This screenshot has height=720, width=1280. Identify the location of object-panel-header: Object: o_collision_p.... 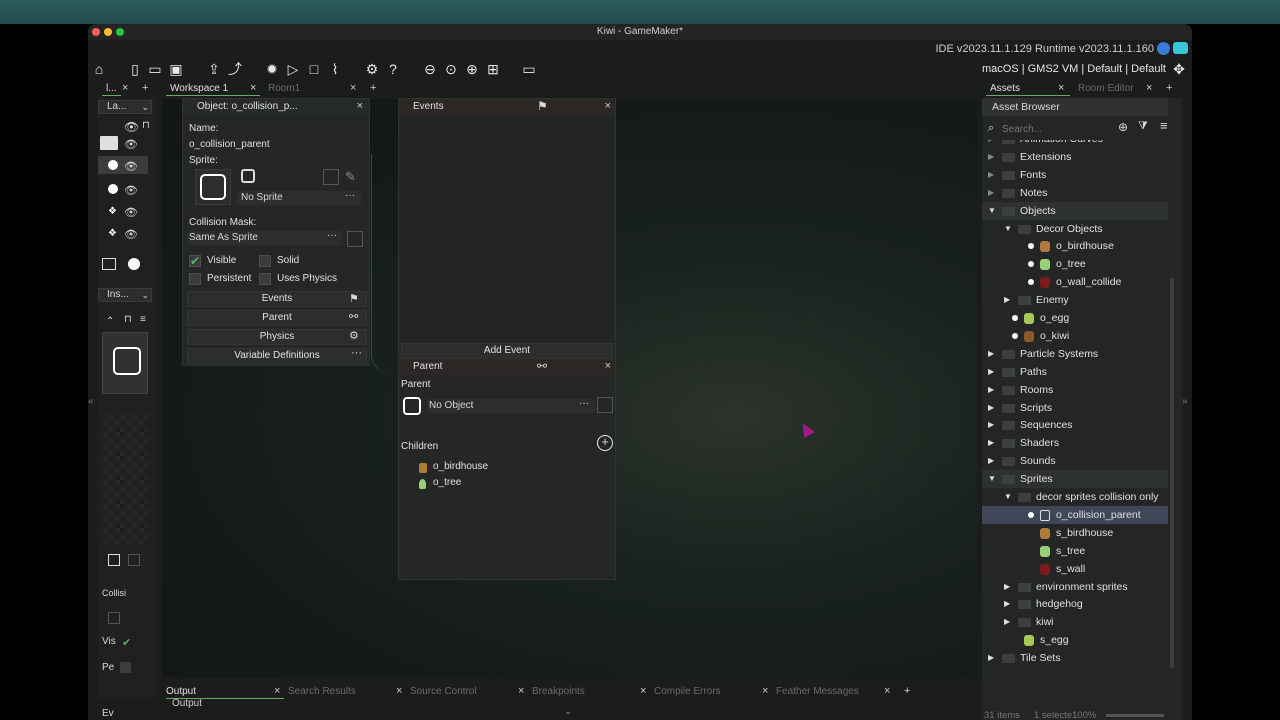
(276, 107).